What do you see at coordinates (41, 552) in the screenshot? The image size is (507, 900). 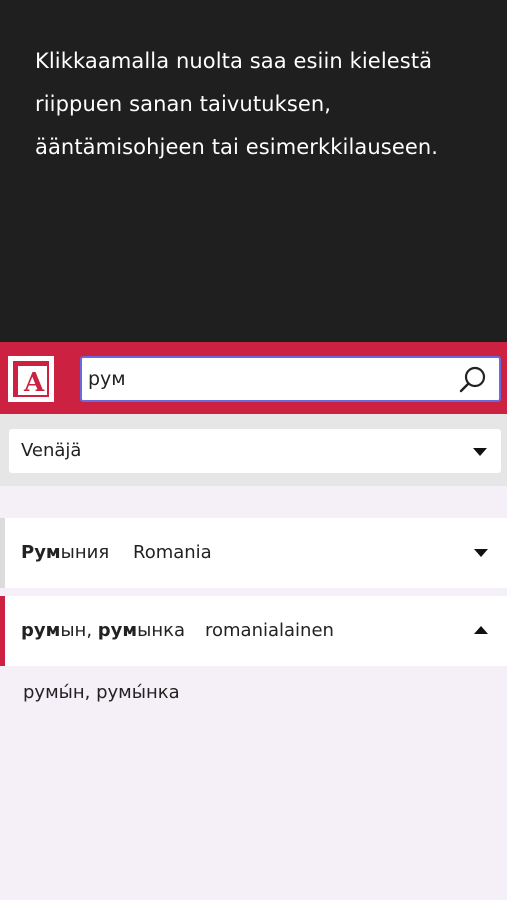 I see `word-match: Рум` at bounding box center [41, 552].